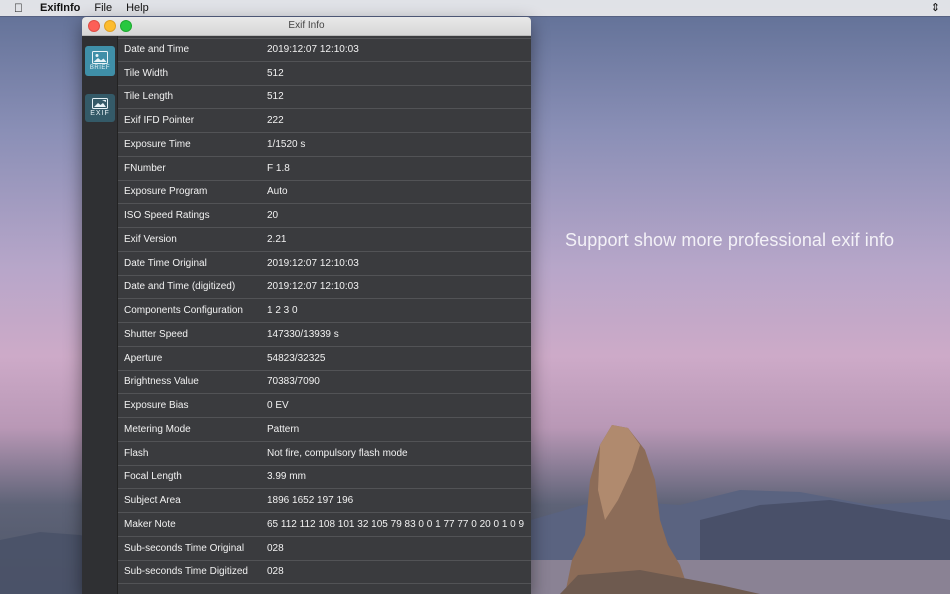 This screenshot has height=594, width=950. I want to click on row-key: Exposure Program, so click(166, 192).